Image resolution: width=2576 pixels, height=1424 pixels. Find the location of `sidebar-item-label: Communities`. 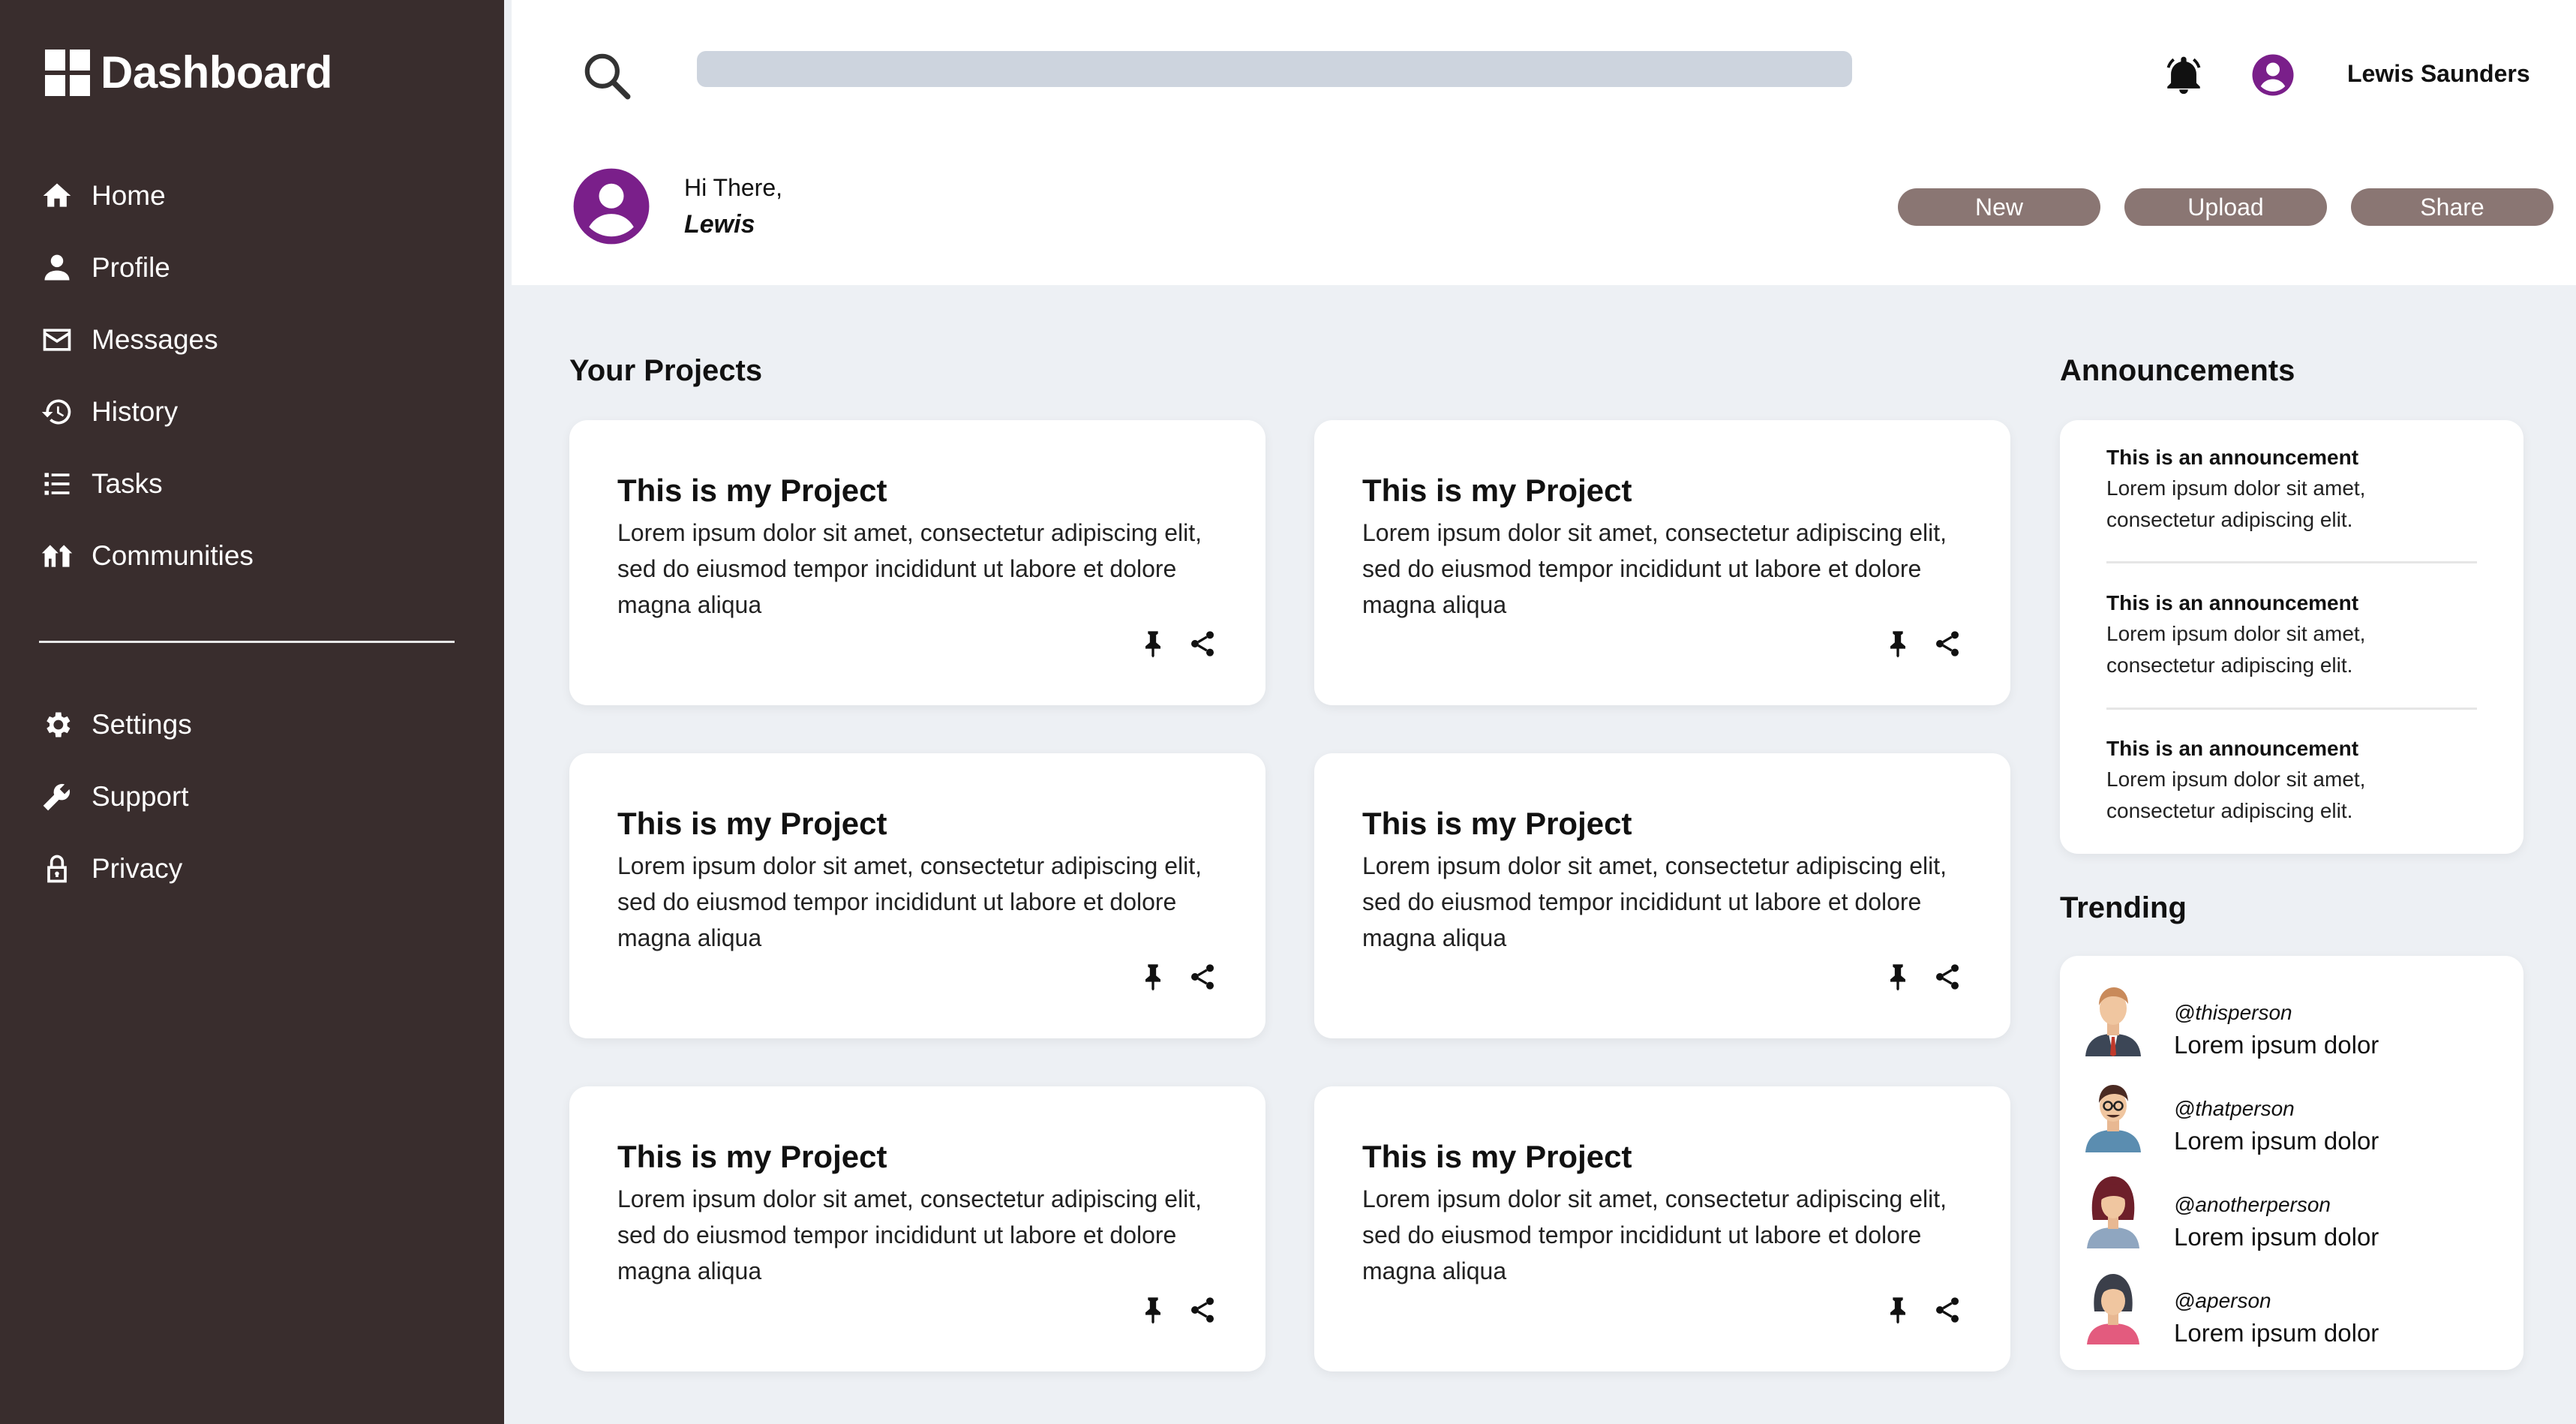

sidebar-item-label: Communities is located at coordinates (173, 555).